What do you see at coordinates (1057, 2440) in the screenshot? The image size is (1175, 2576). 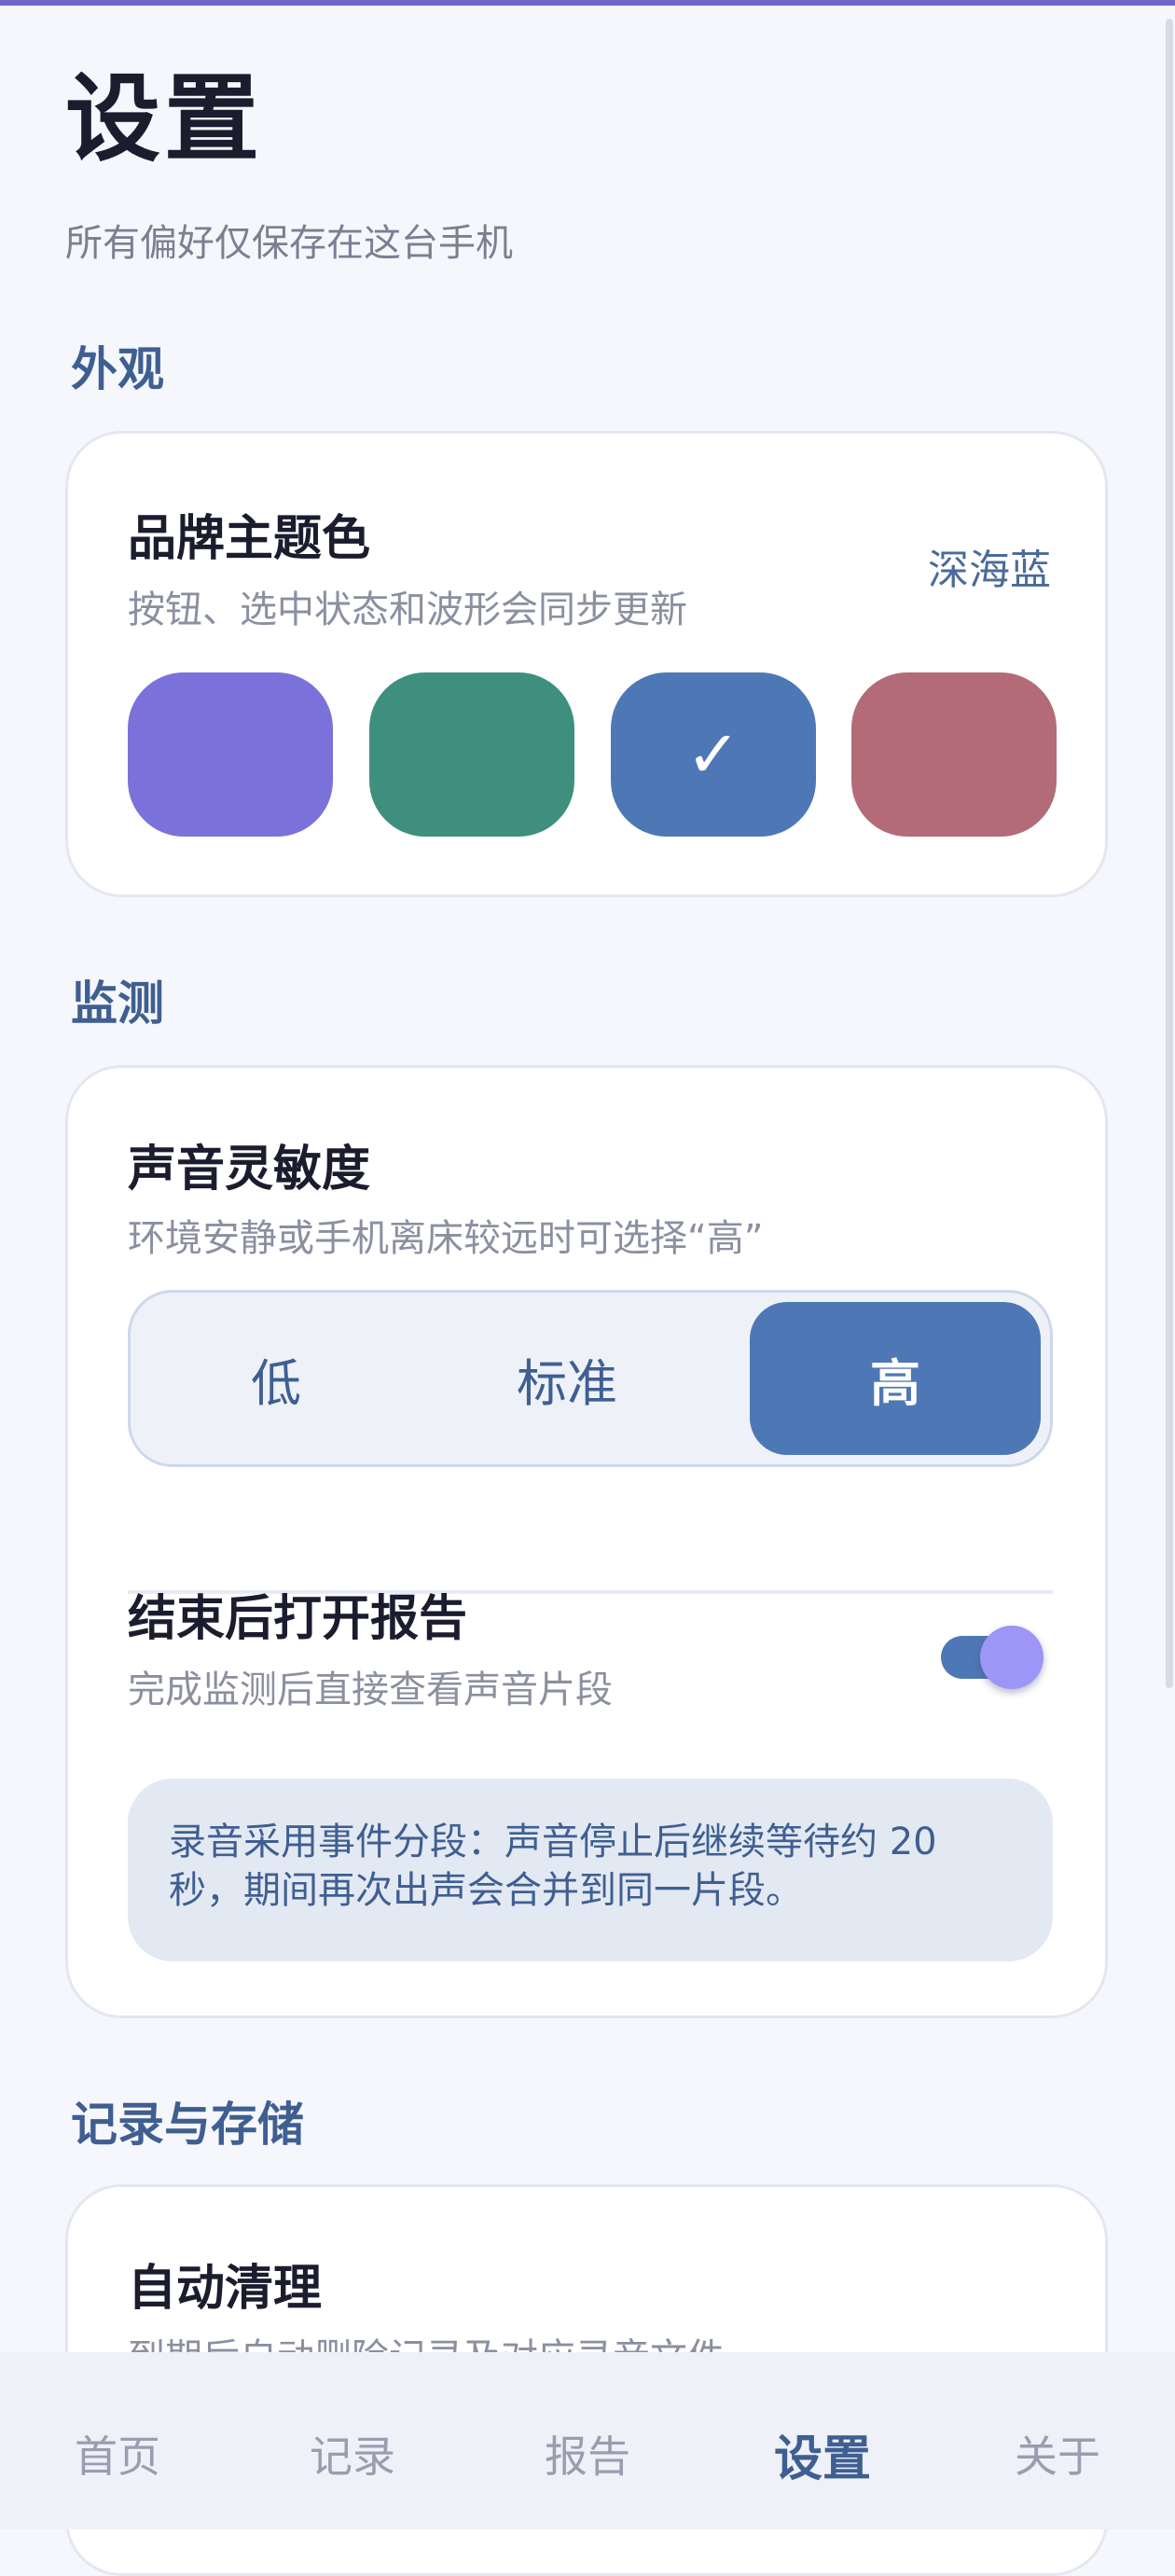 I see `nav-item-about: 关于` at bounding box center [1057, 2440].